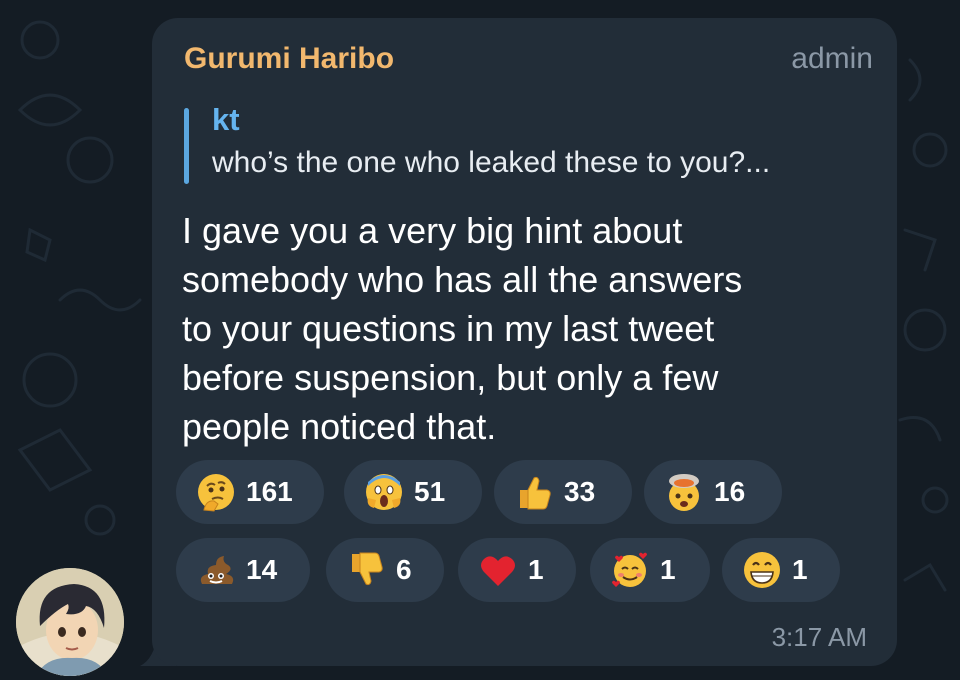 This screenshot has height=680, width=960. What do you see at coordinates (384, 492) in the screenshot?
I see `screaming-face-icon` at bounding box center [384, 492].